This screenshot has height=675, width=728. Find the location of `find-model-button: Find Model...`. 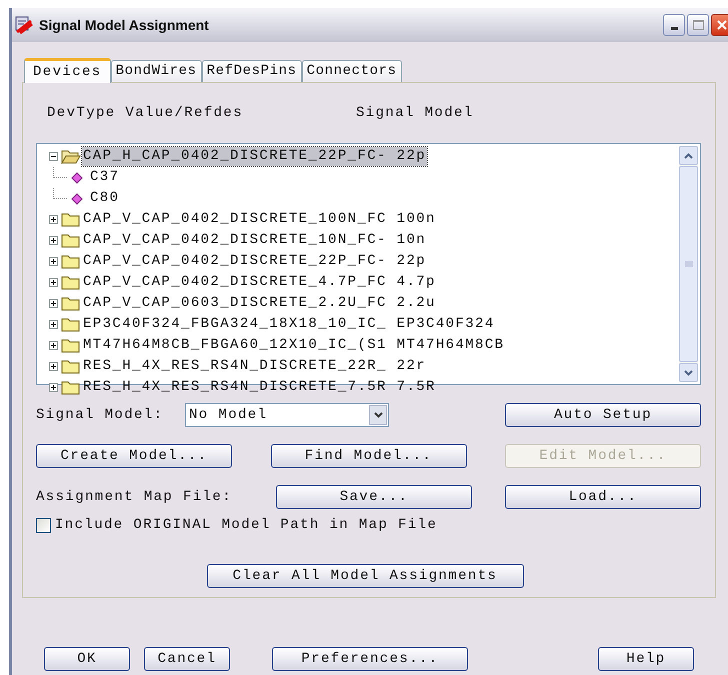

find-model-button: Find Model... is located at coordinates (368, 456).